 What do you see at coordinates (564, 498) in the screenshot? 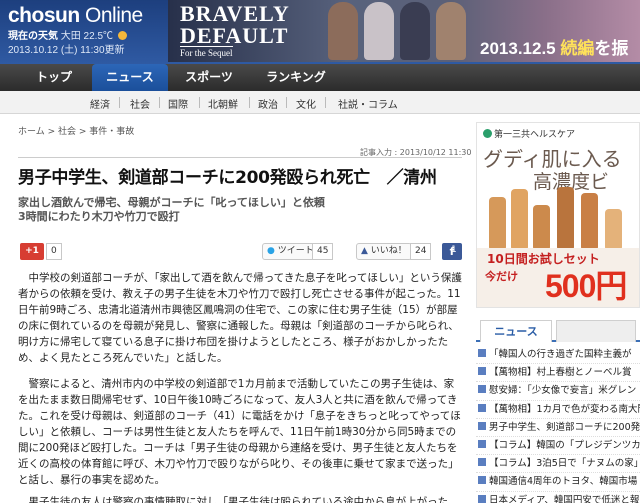
I see `list-item-text: 日本メディア、韓国円安で低迷と報` at bounding box center [564, 498].